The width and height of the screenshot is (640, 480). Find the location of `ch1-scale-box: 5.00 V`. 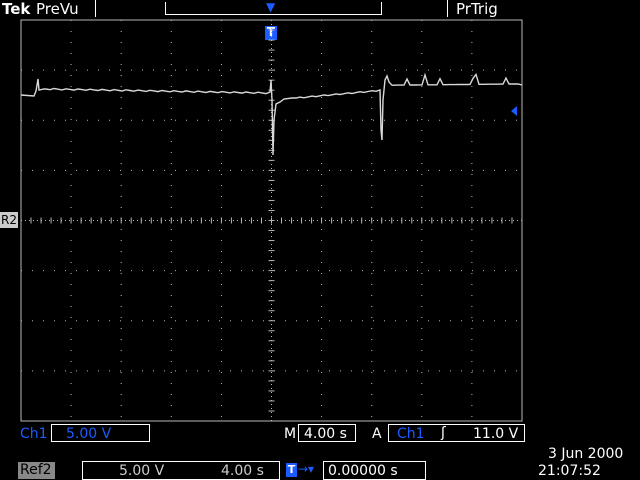

ch1-scale-box: 5.00 V is located at coordinates (100, 433).